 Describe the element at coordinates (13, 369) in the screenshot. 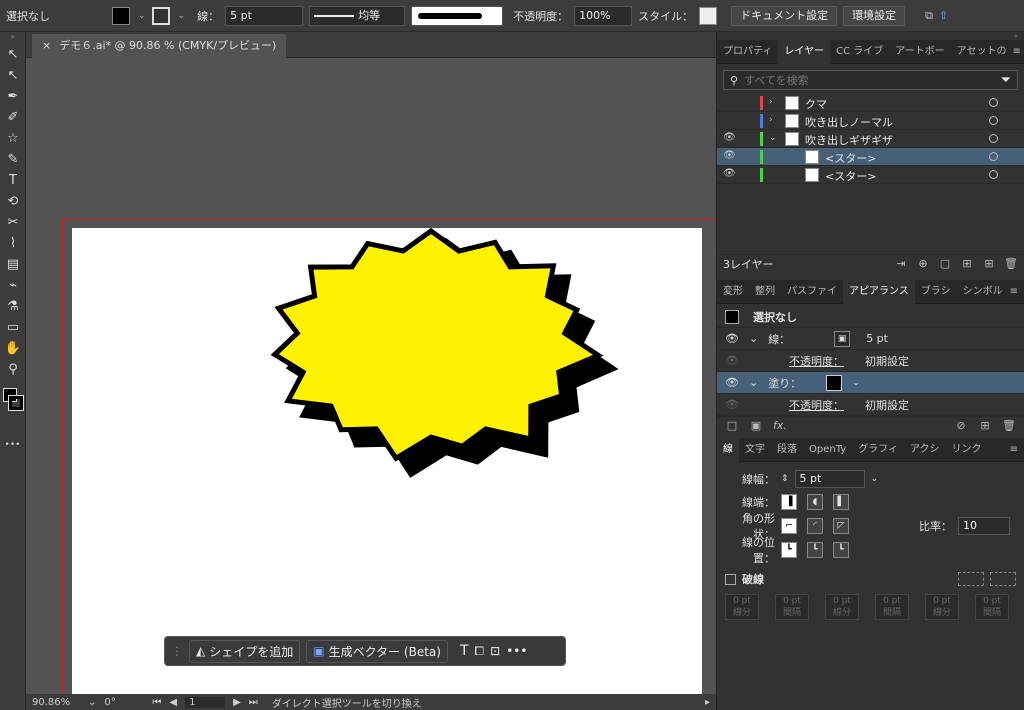

I see `zoom-tool-icon: ⚲` at that location.